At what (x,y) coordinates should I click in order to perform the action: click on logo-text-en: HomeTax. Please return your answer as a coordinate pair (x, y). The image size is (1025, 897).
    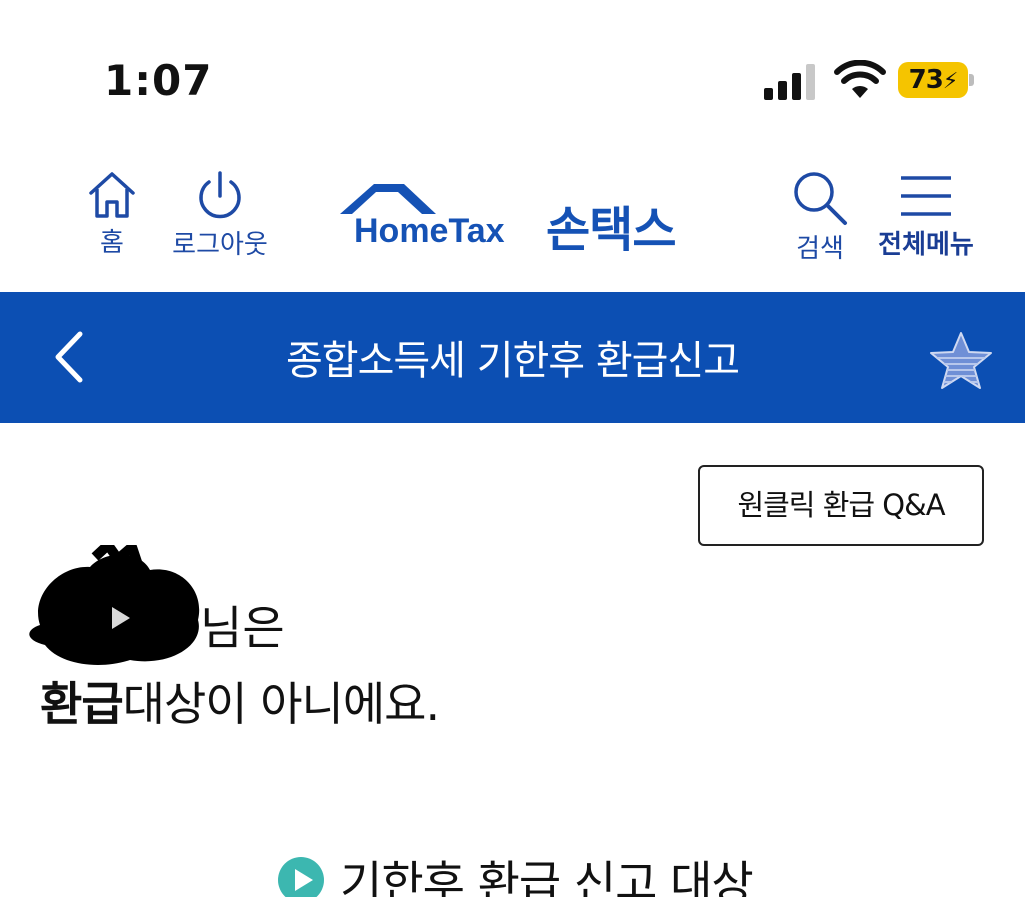
    Looking at the image, I should click on (429, 231).